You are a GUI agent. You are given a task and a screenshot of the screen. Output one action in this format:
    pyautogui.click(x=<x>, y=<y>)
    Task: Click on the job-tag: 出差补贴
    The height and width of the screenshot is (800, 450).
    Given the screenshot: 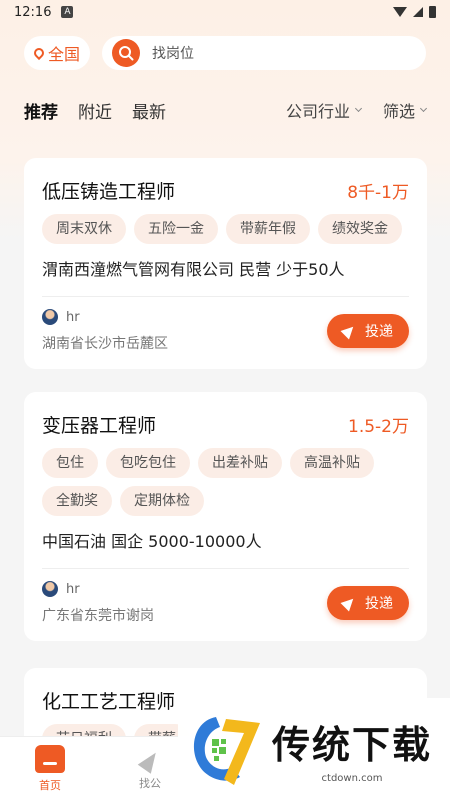 What is the action you would take?
    pyautogui.click(x=240, y=463)
    